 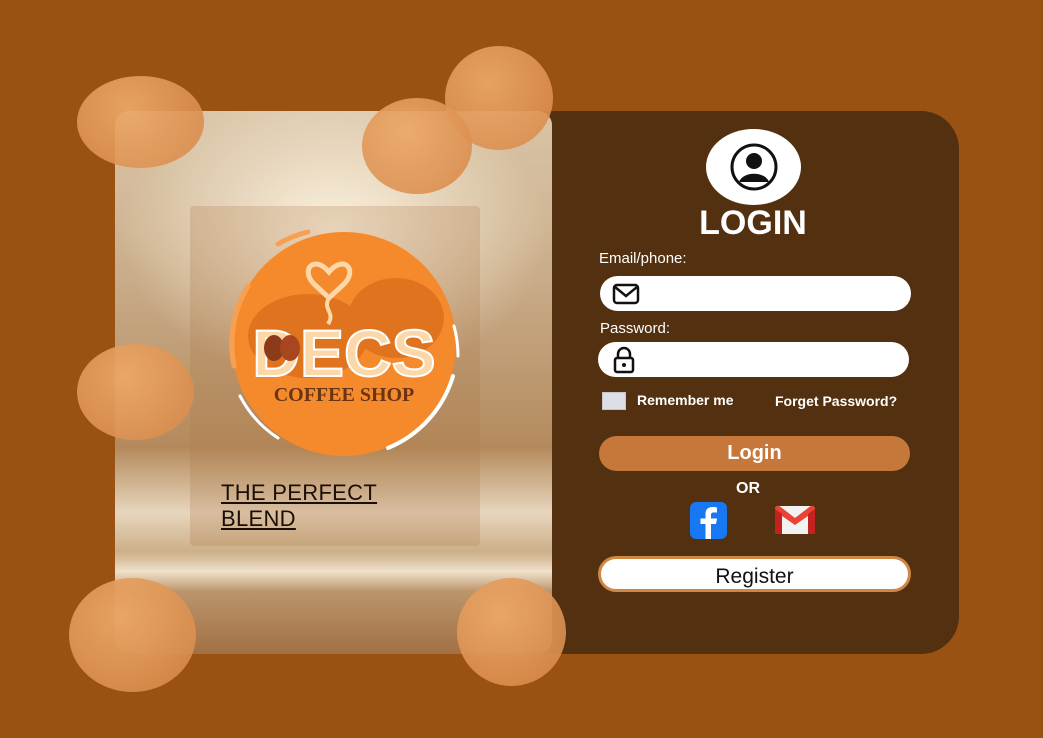 I want to click on email-field-wrapper, so click(x=755, y=293).